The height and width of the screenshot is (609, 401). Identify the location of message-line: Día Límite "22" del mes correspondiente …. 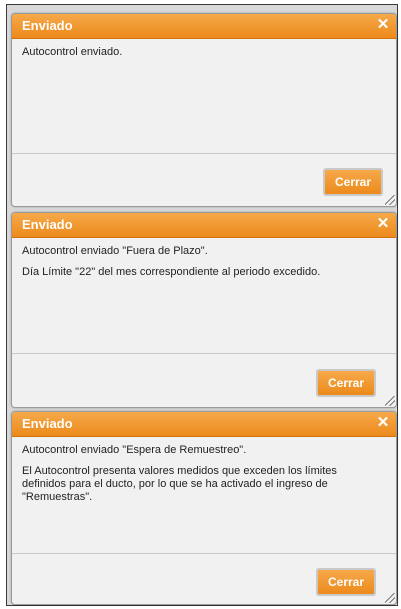
(171, 272).